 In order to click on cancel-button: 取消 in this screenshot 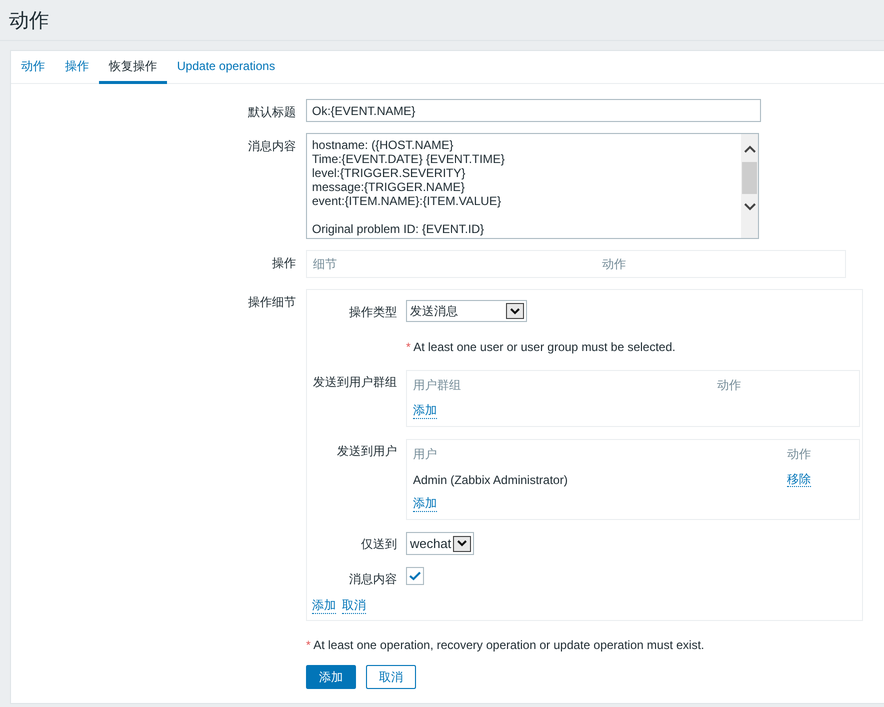, I will do `click(391, 677)`.